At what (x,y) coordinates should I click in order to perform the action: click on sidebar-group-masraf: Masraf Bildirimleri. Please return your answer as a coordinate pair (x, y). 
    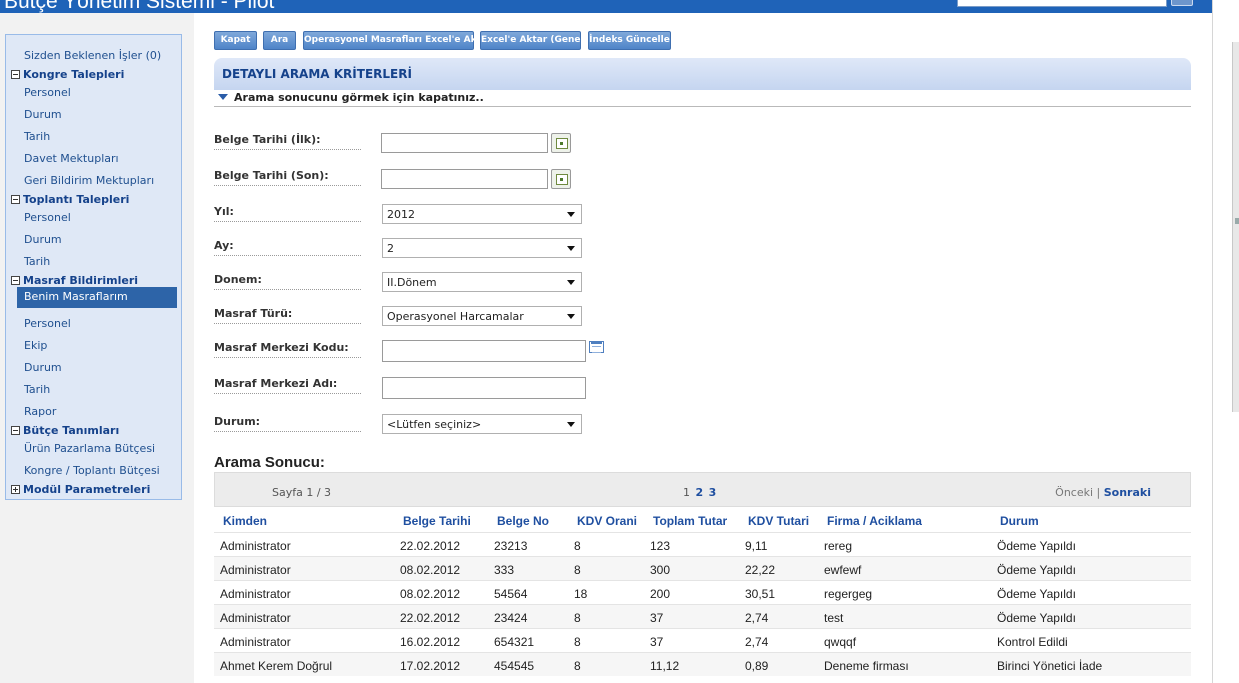
    Looking at the image, I should click on (74, 280).